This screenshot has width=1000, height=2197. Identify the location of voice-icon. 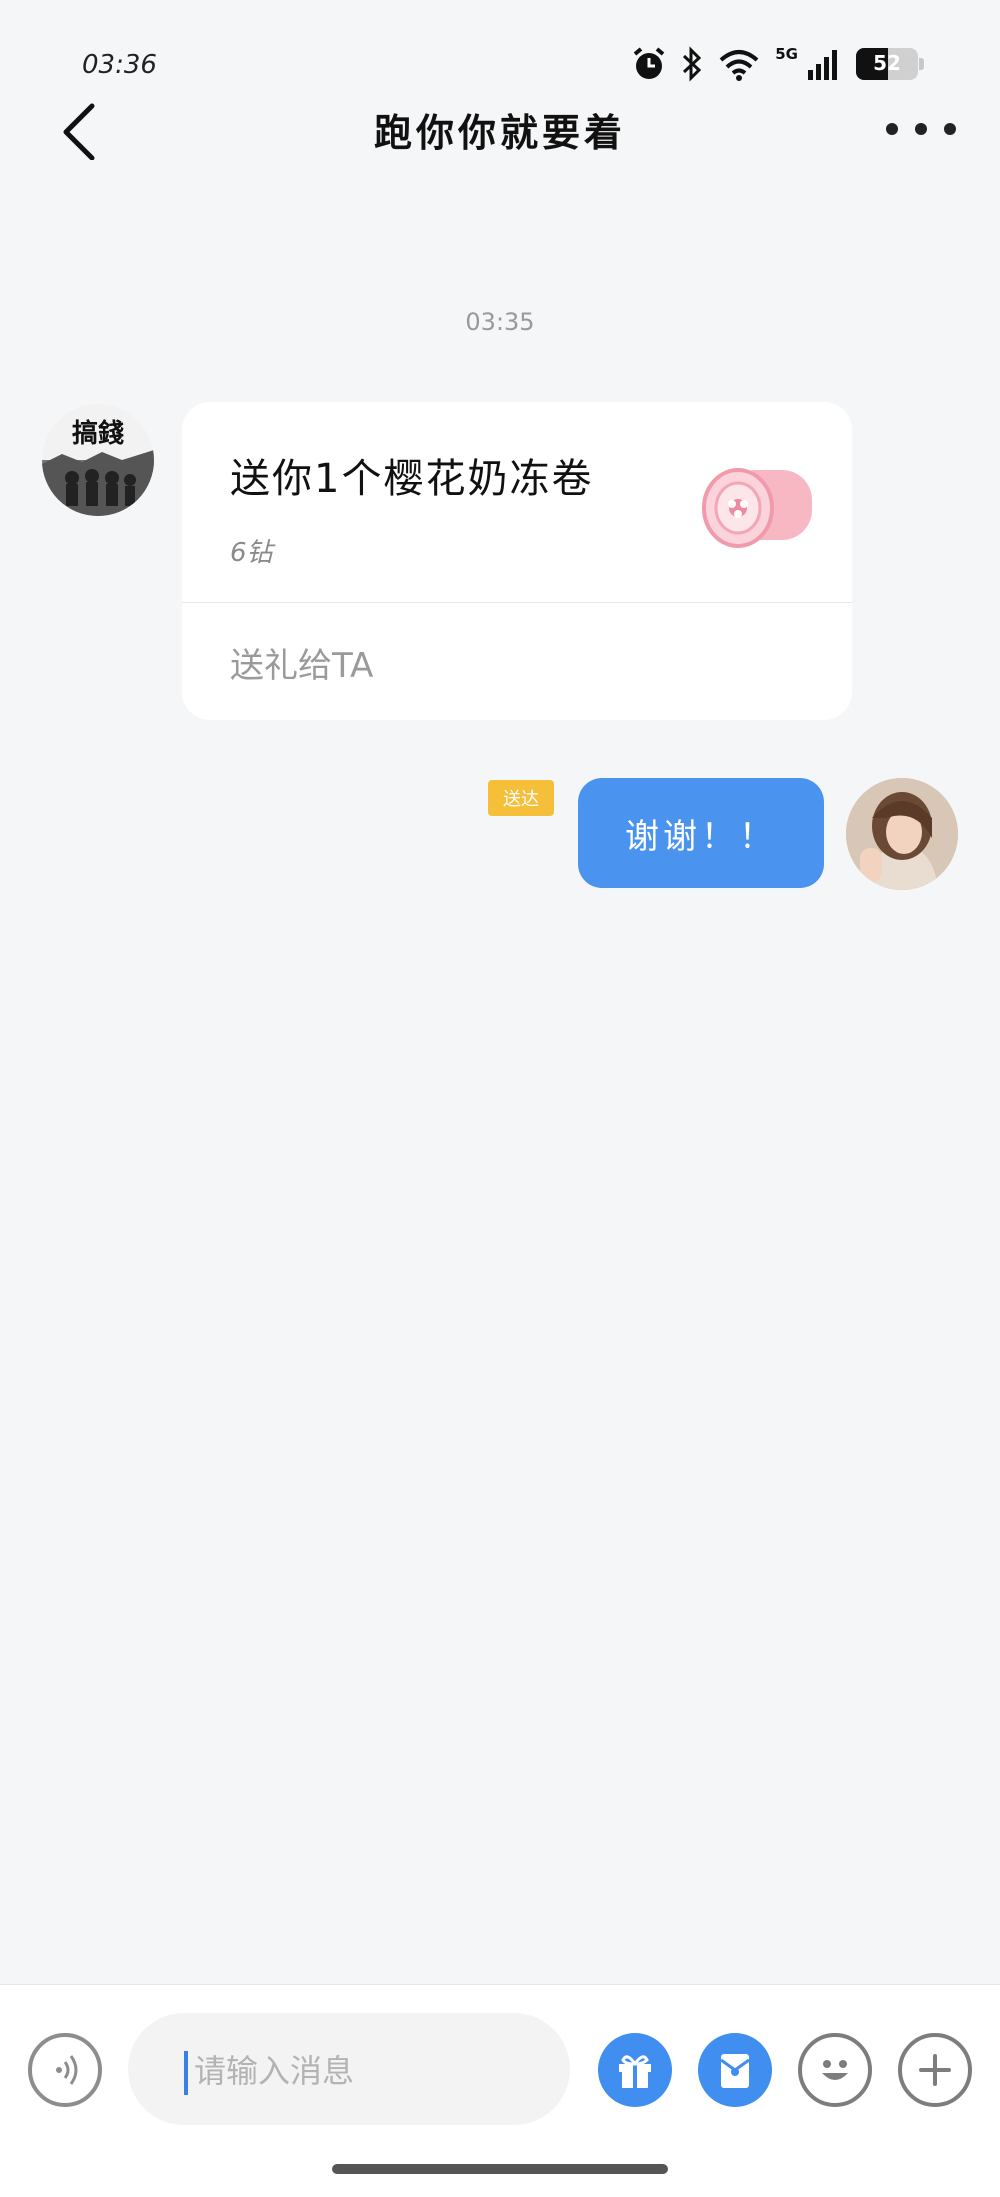
(67, 2070).